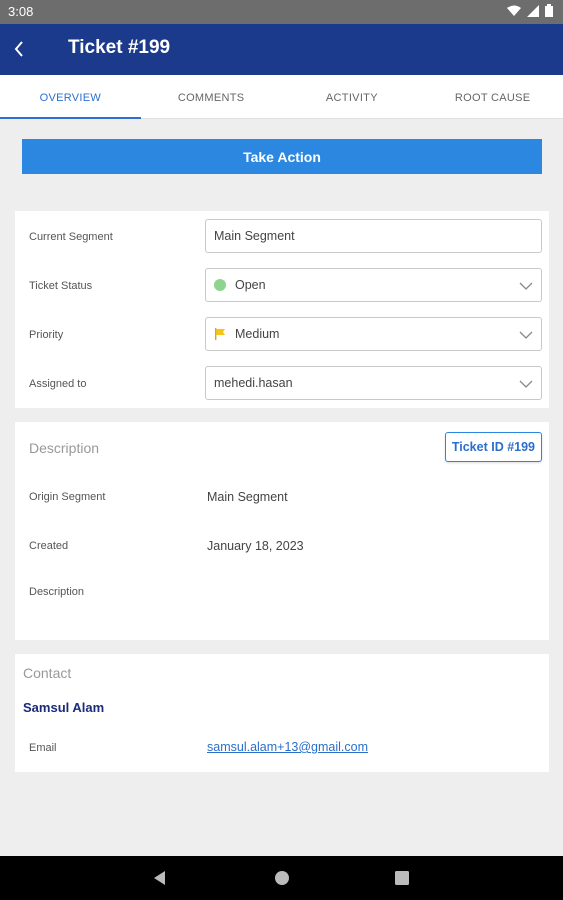 The height and width of the screenshot is (900, 563). I want to click on tab-overview: OVERVIEW, so click(70, 97).